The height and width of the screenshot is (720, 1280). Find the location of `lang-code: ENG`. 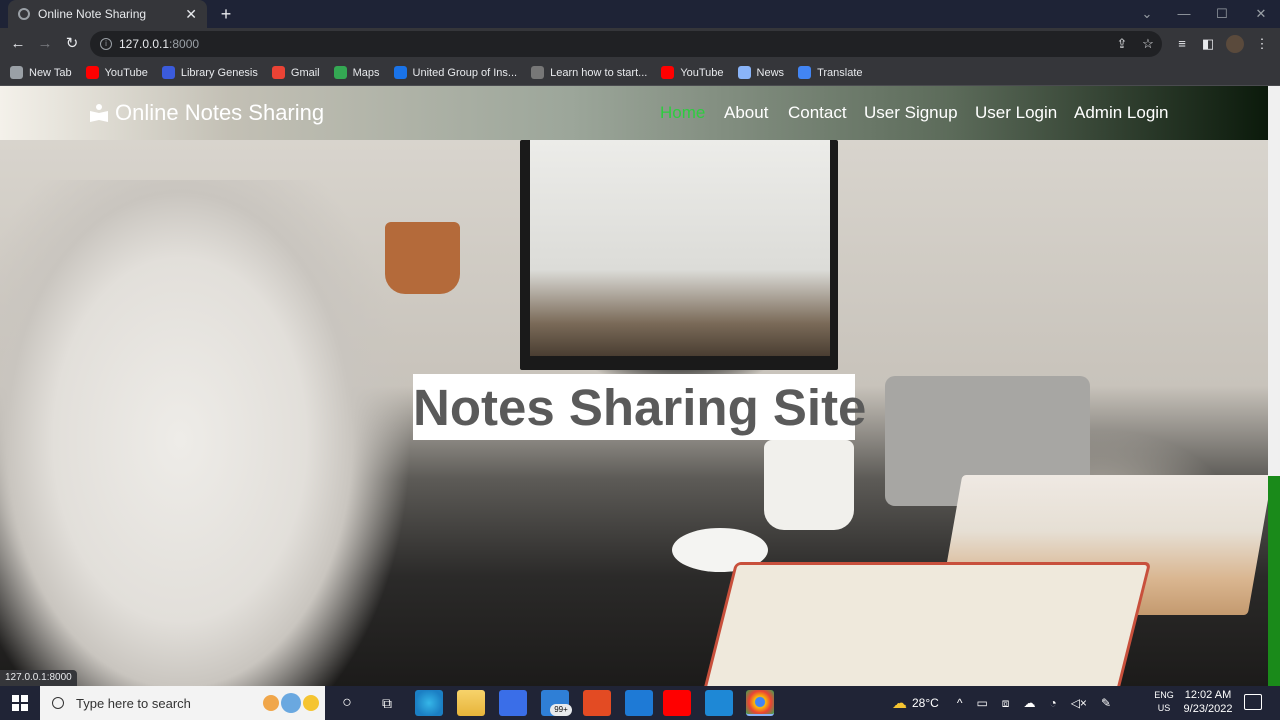

lang-code: ENG is located at coordinates (1164, 695).